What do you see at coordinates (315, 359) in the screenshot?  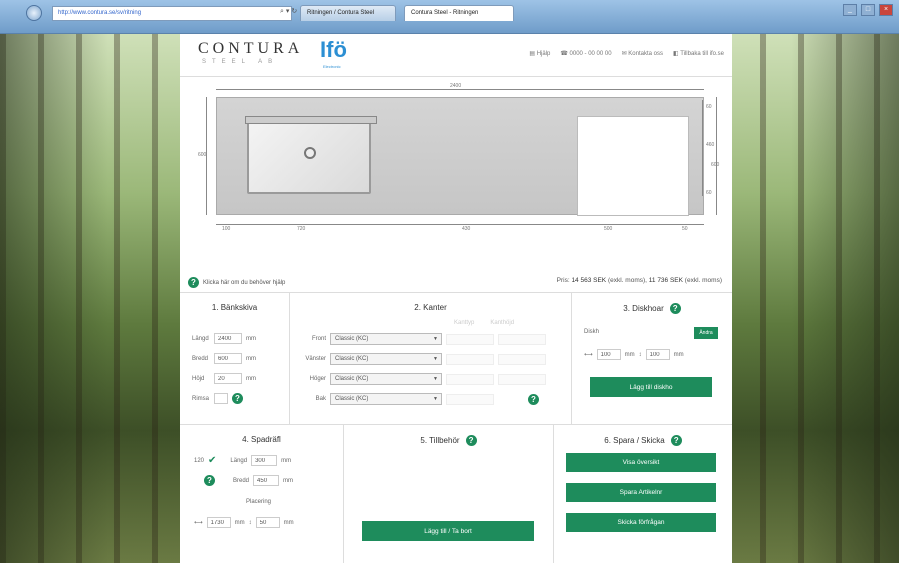 I see `kant-left-label: Vänster` at bounding box center [315, 359].